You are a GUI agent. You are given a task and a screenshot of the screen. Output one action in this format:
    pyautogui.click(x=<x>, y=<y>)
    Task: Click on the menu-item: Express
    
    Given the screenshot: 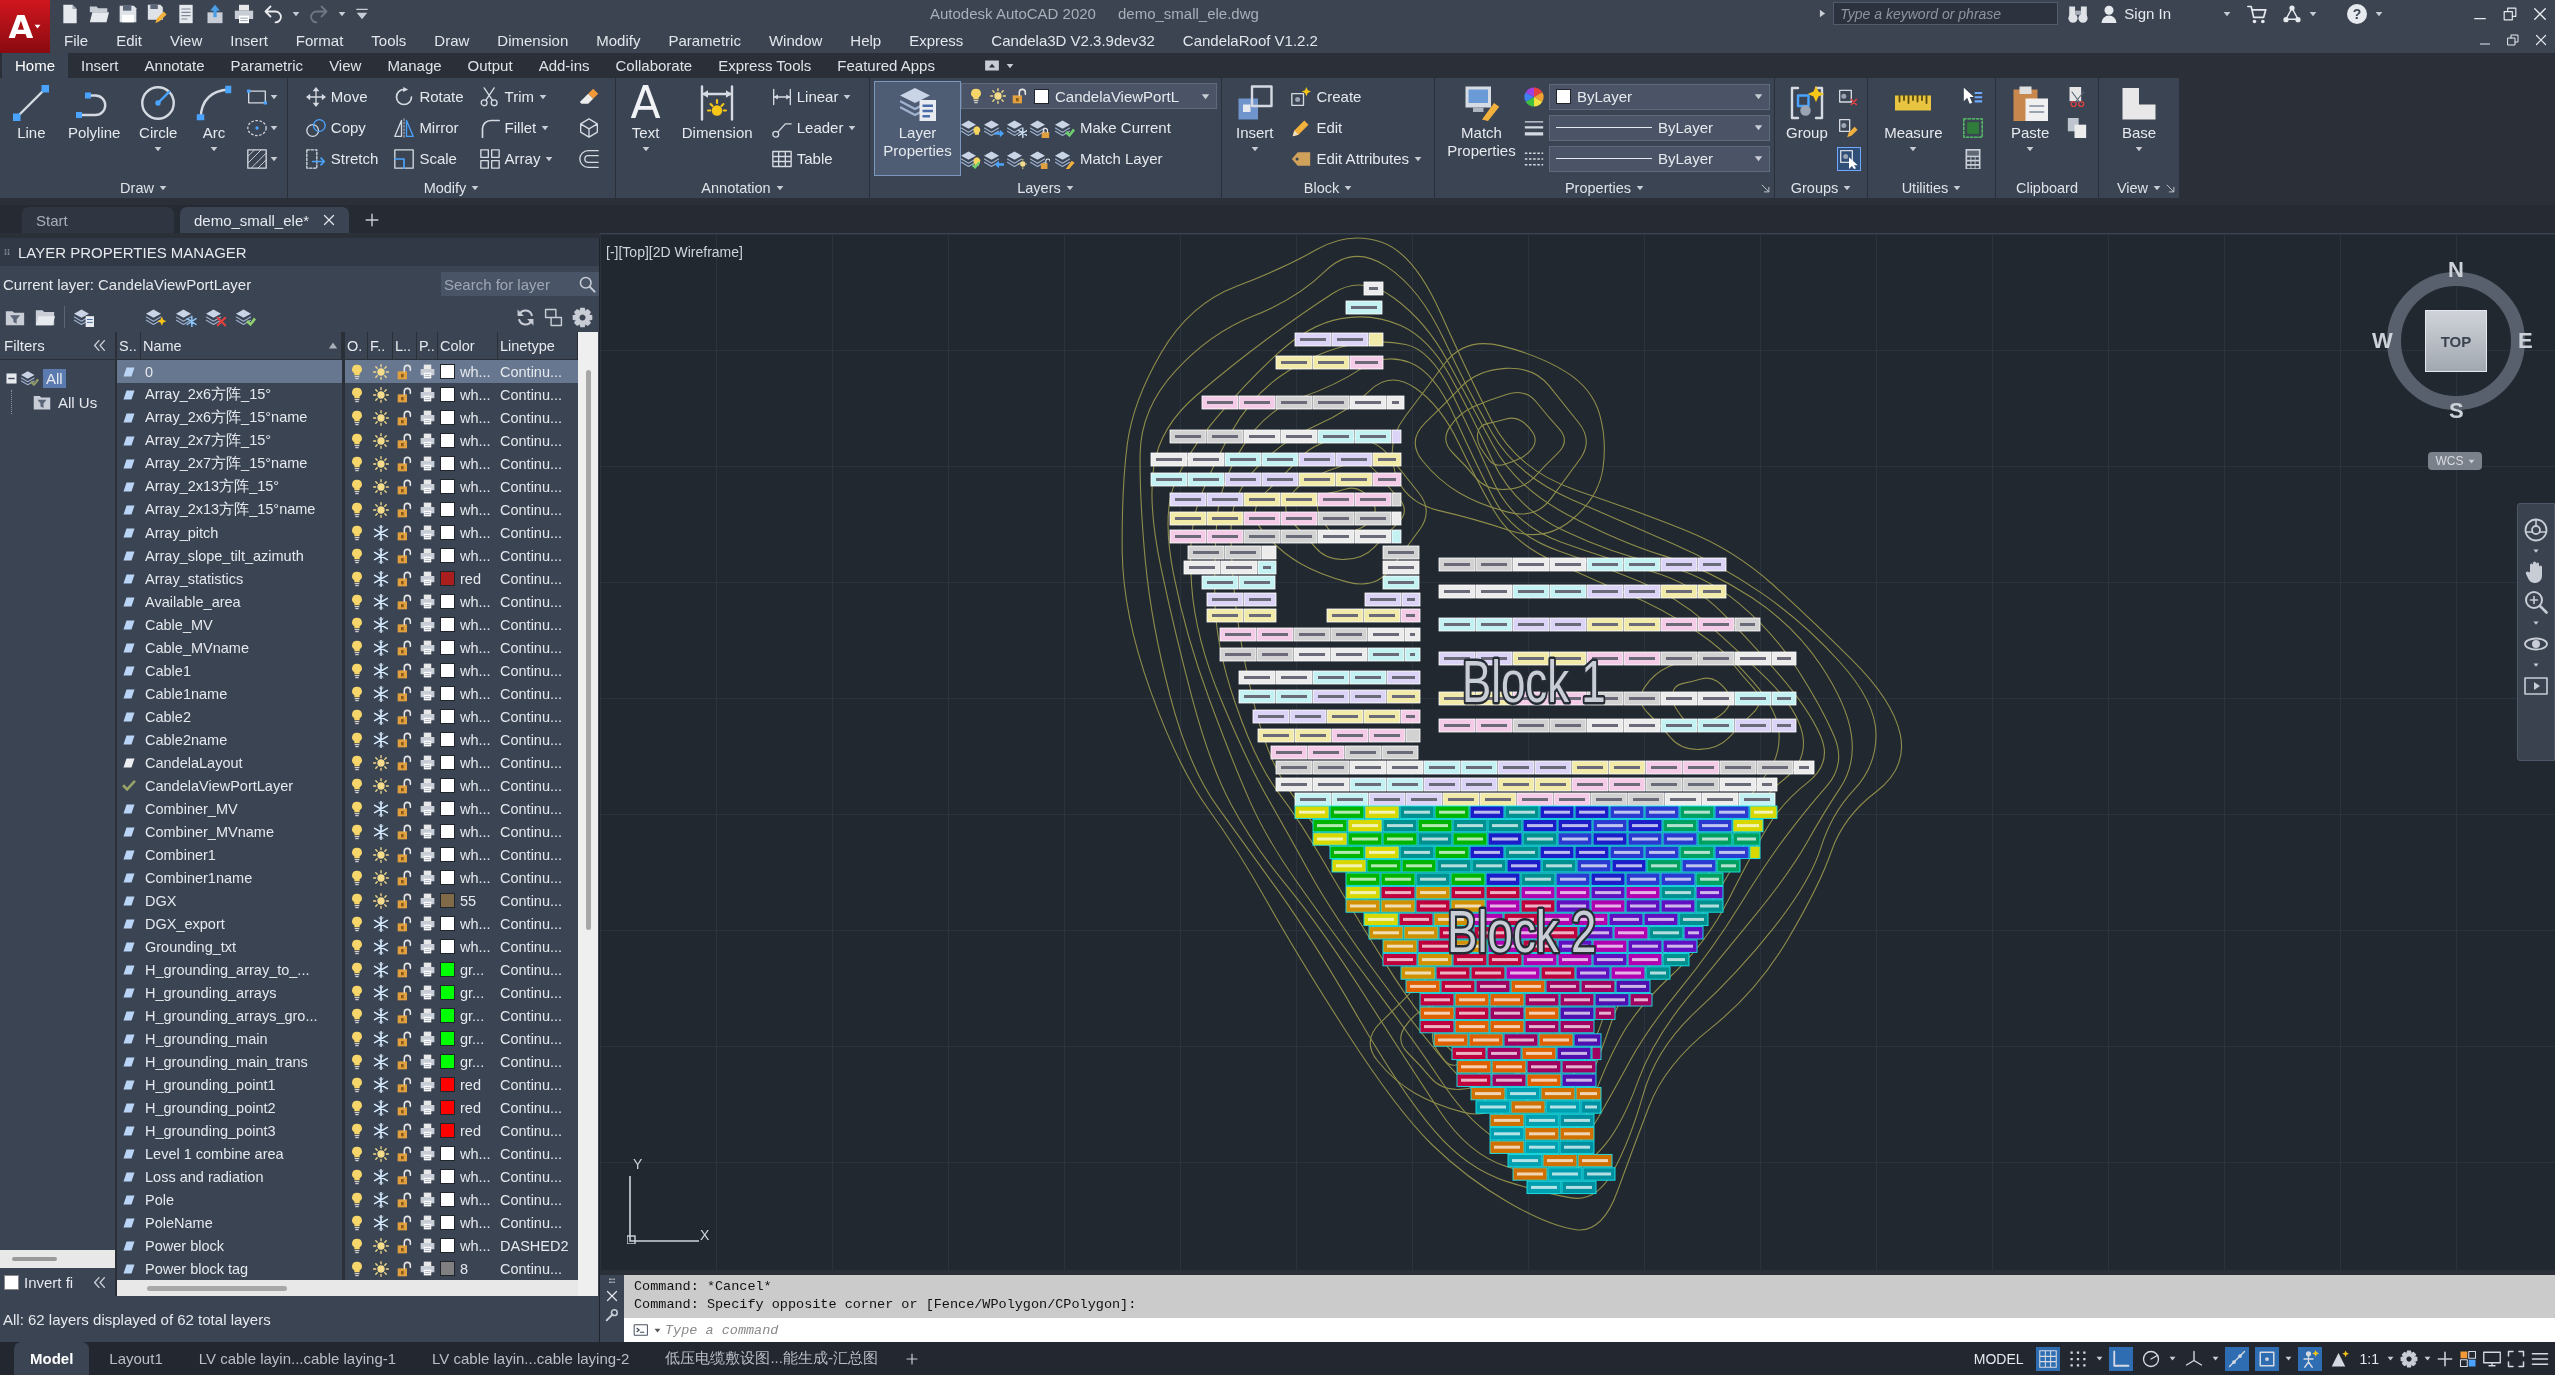 What is the action you would take?
    pyautogui.click(x=936, y=40)
    